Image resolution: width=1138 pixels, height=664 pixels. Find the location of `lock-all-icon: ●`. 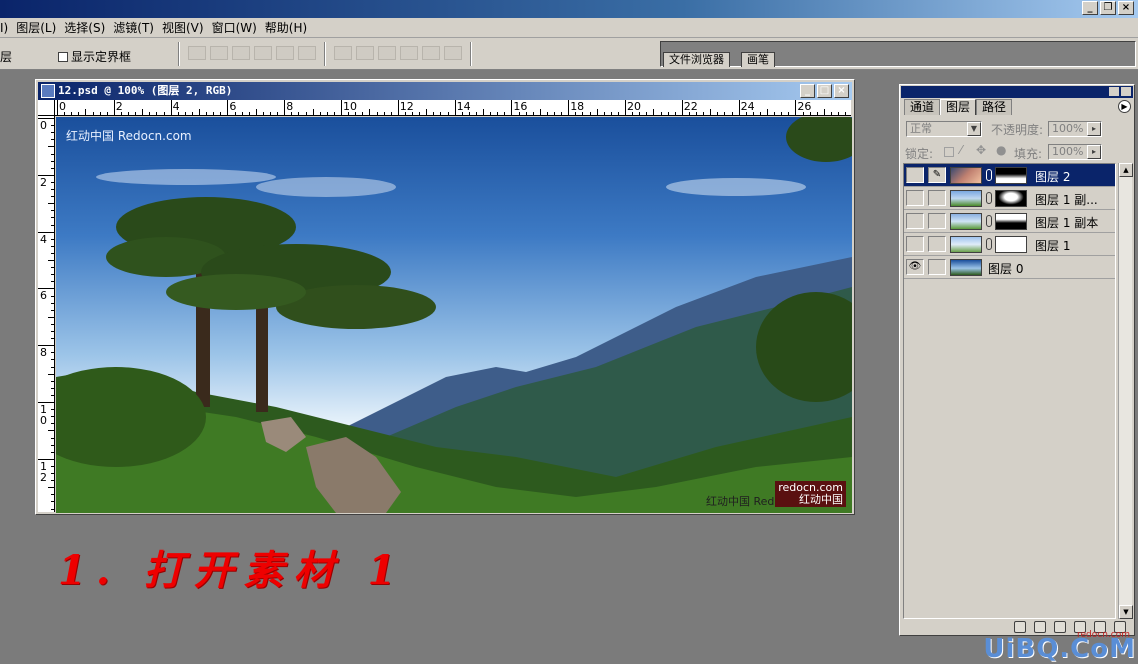

lock-all-icon: ● is located at coordinates (1001, 150).